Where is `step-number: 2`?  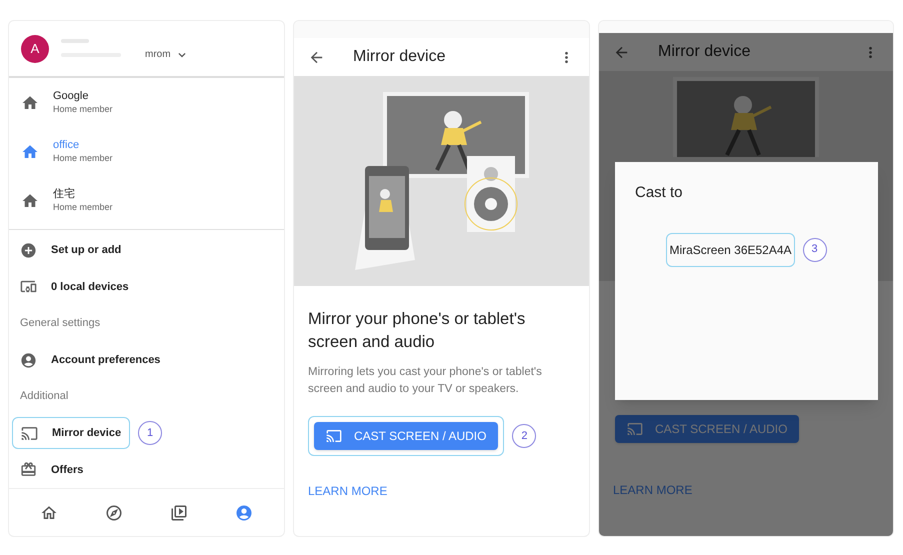 step-number: 2 is located at coordinates (524, 436).